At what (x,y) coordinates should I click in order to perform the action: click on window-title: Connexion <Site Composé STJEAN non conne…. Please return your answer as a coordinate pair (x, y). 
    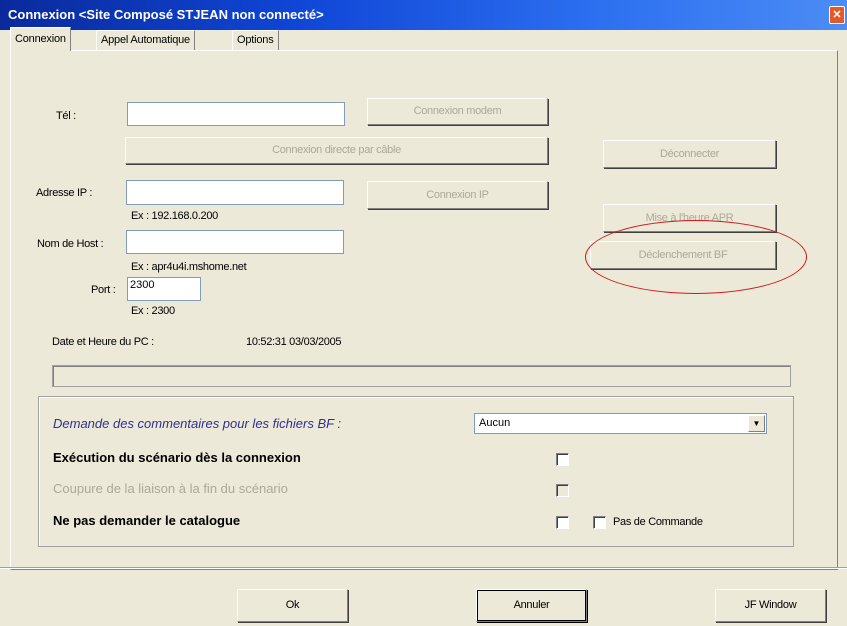
    Looking at the image, I should click on (166, 14).